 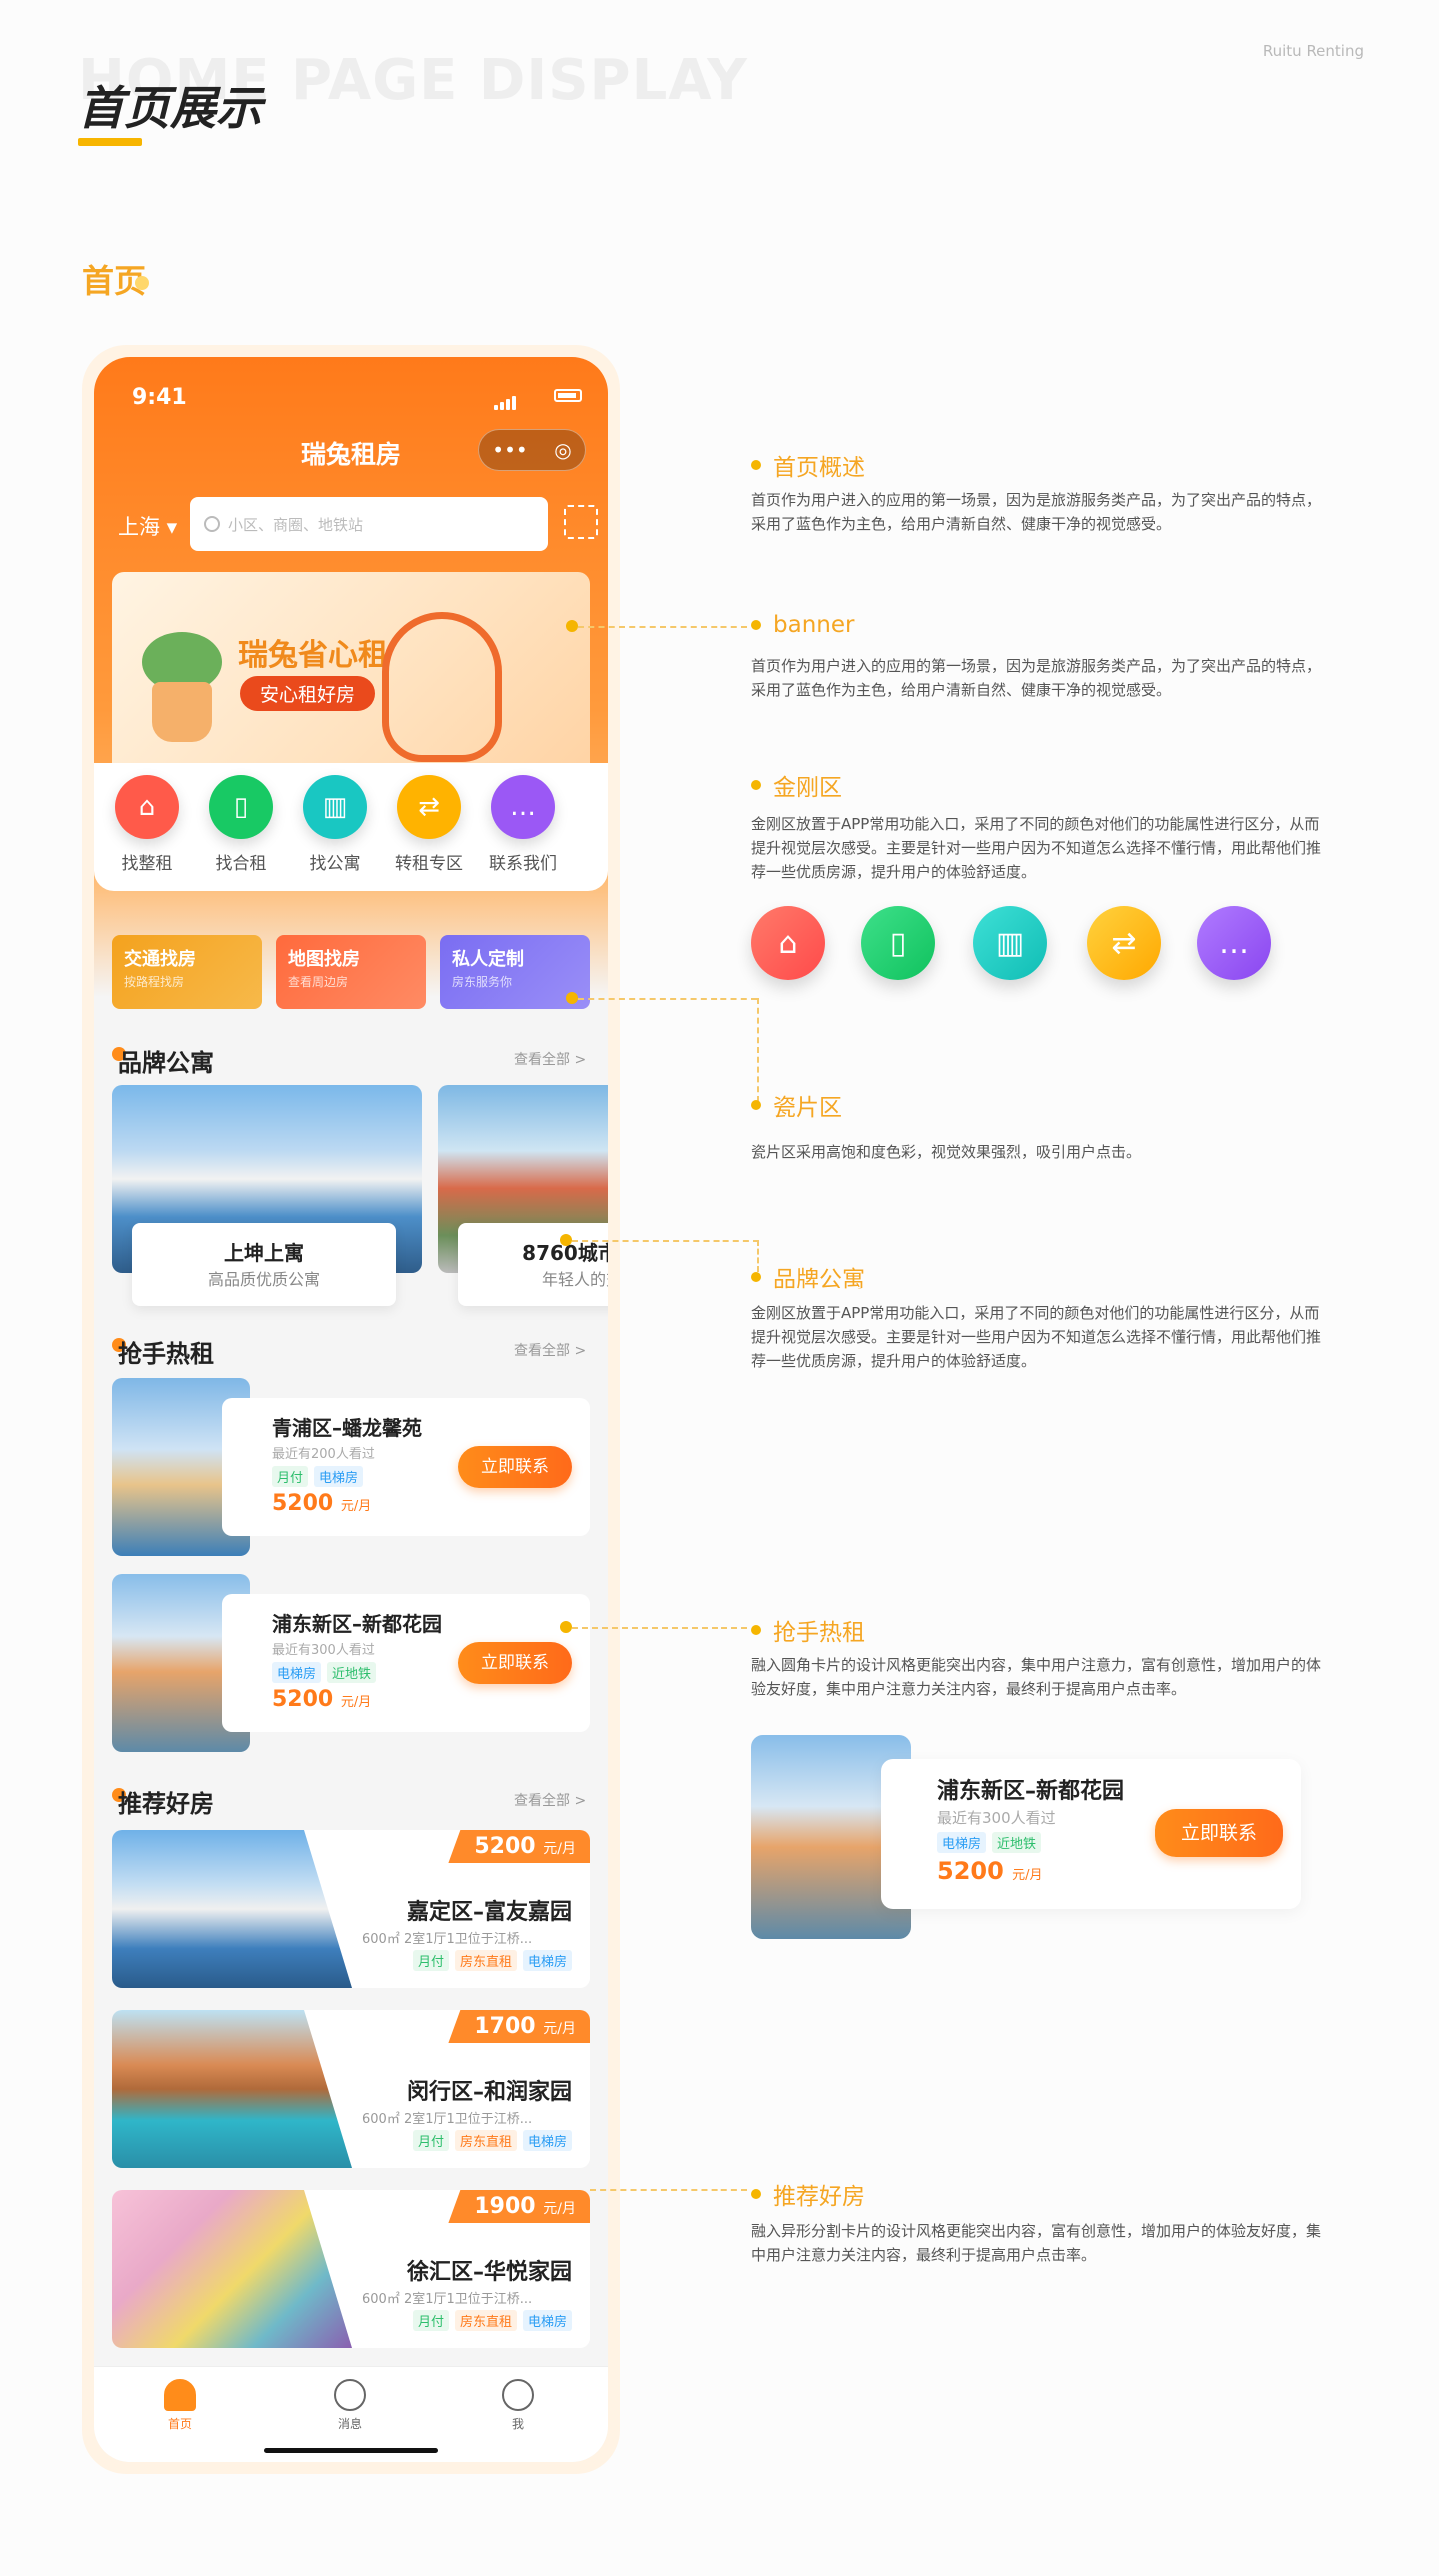 I want to click on signal-icon, so click(x=506, y=400).